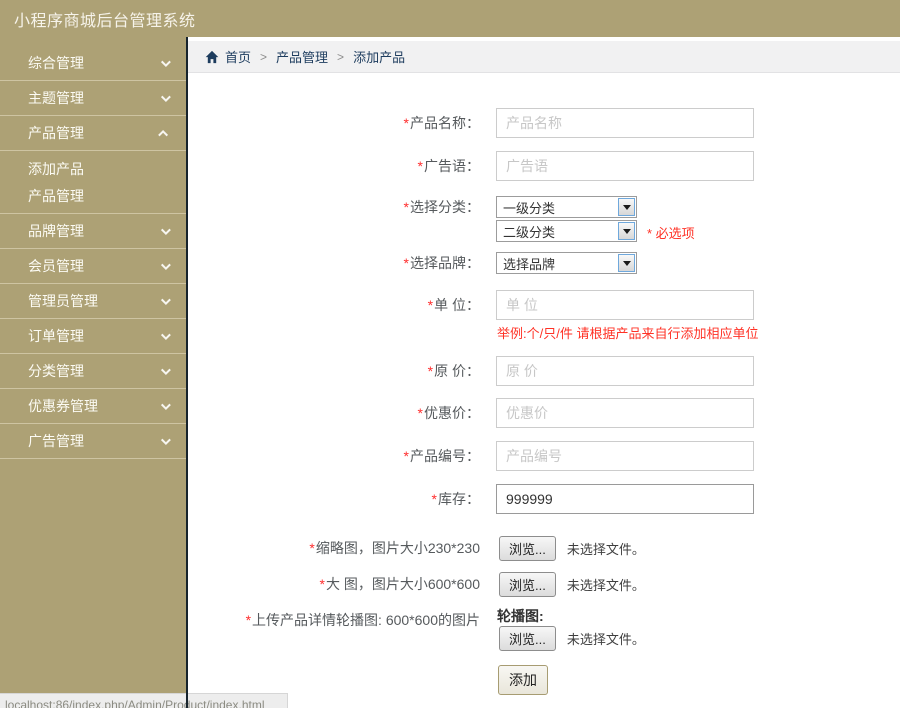 The width and height of the screenshot is (900, 708). Describe the element at coordinates (628, 333) in the screenshot. I see `unit-hint: 举例:个/只/件 请根据产品来自行添加相应单位` at that location.